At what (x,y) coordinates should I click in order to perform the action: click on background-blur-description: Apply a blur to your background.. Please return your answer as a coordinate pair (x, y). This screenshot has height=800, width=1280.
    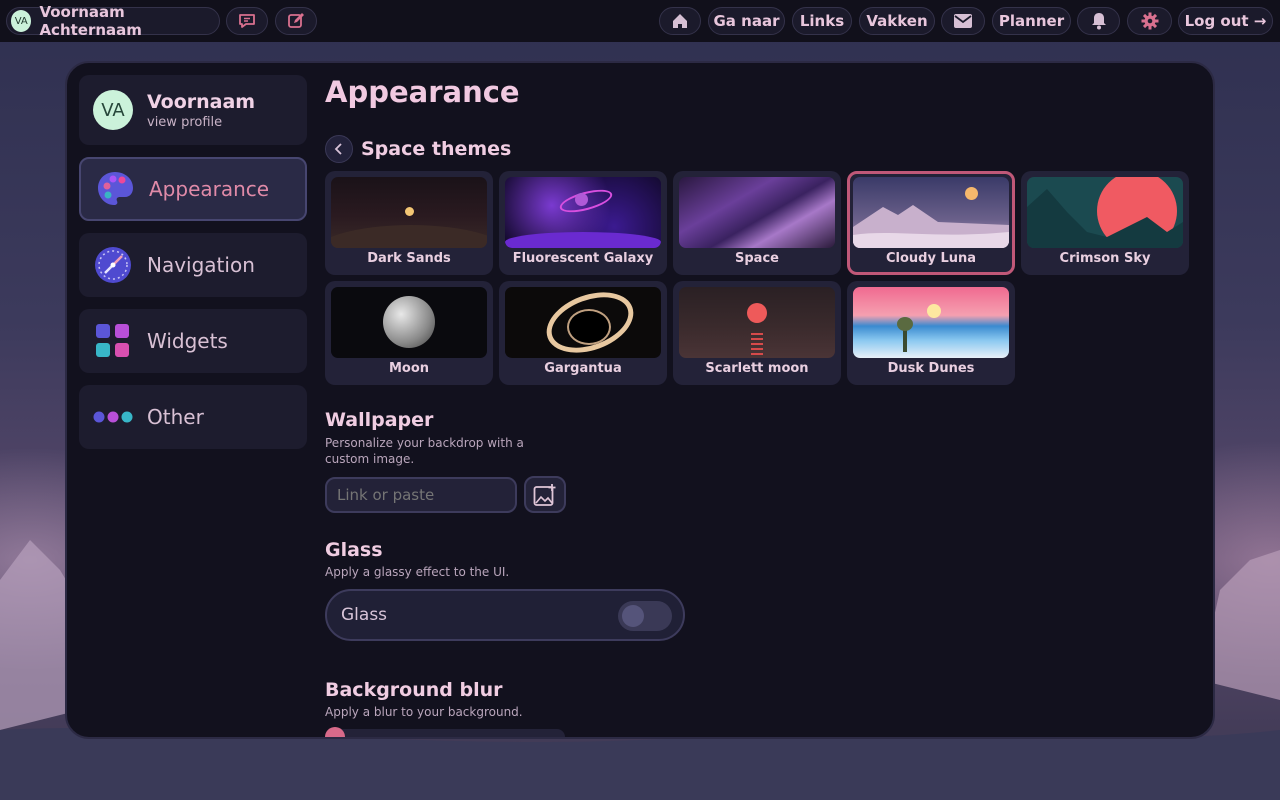
    Looking at the image, I should click on (424, 712).